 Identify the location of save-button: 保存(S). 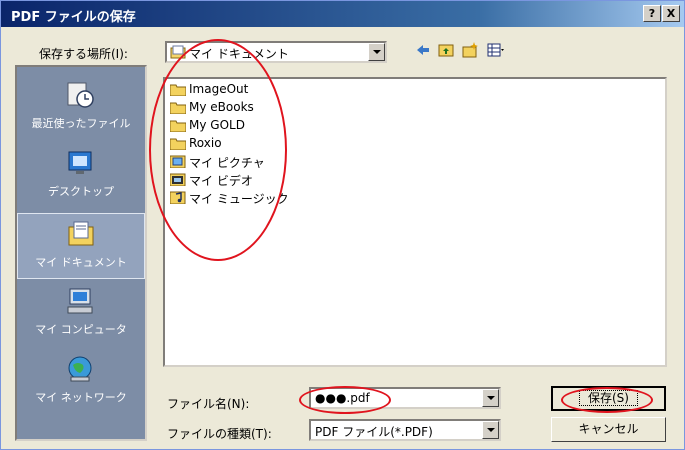
(608, 398).